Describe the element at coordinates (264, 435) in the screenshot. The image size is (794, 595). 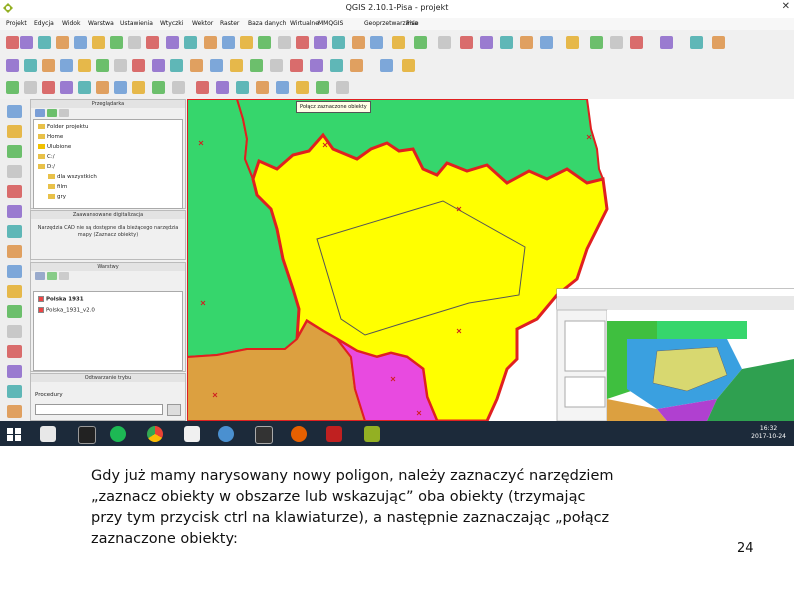
I see `wolf-app-icon` at that location.